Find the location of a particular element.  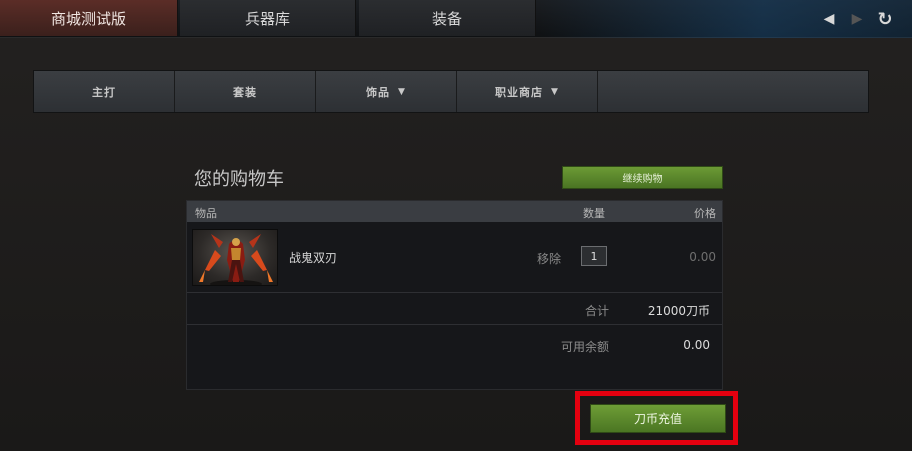

balance-row: 可用余额 0.00 is located at coordinates (454, 345).